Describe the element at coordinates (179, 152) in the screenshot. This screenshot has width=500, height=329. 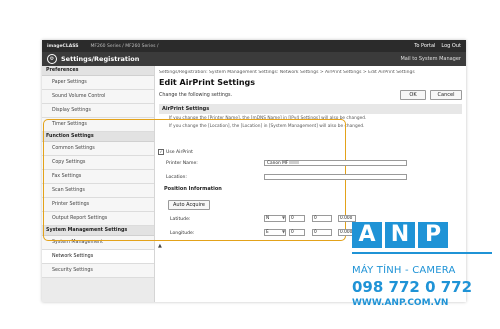
I see `use-airprint-label: Use AirPrint` at that location.